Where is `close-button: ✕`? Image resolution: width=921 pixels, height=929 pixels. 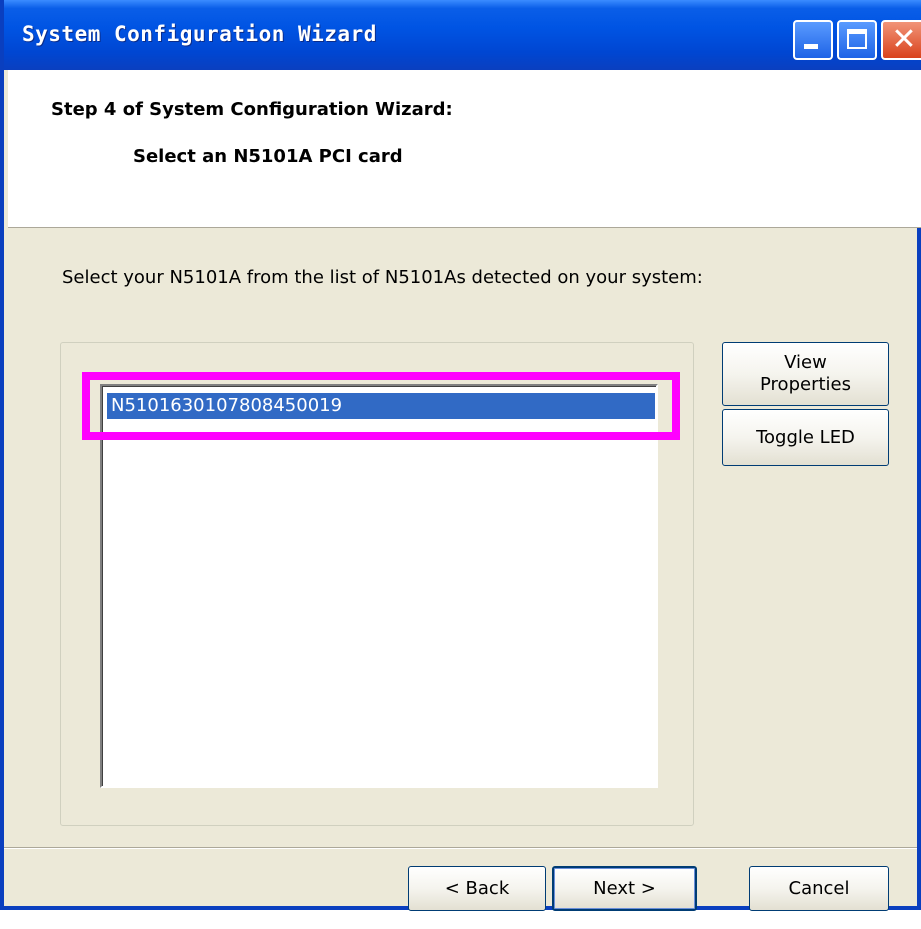
close-button: ✕ is located at coordinates (901, 40).